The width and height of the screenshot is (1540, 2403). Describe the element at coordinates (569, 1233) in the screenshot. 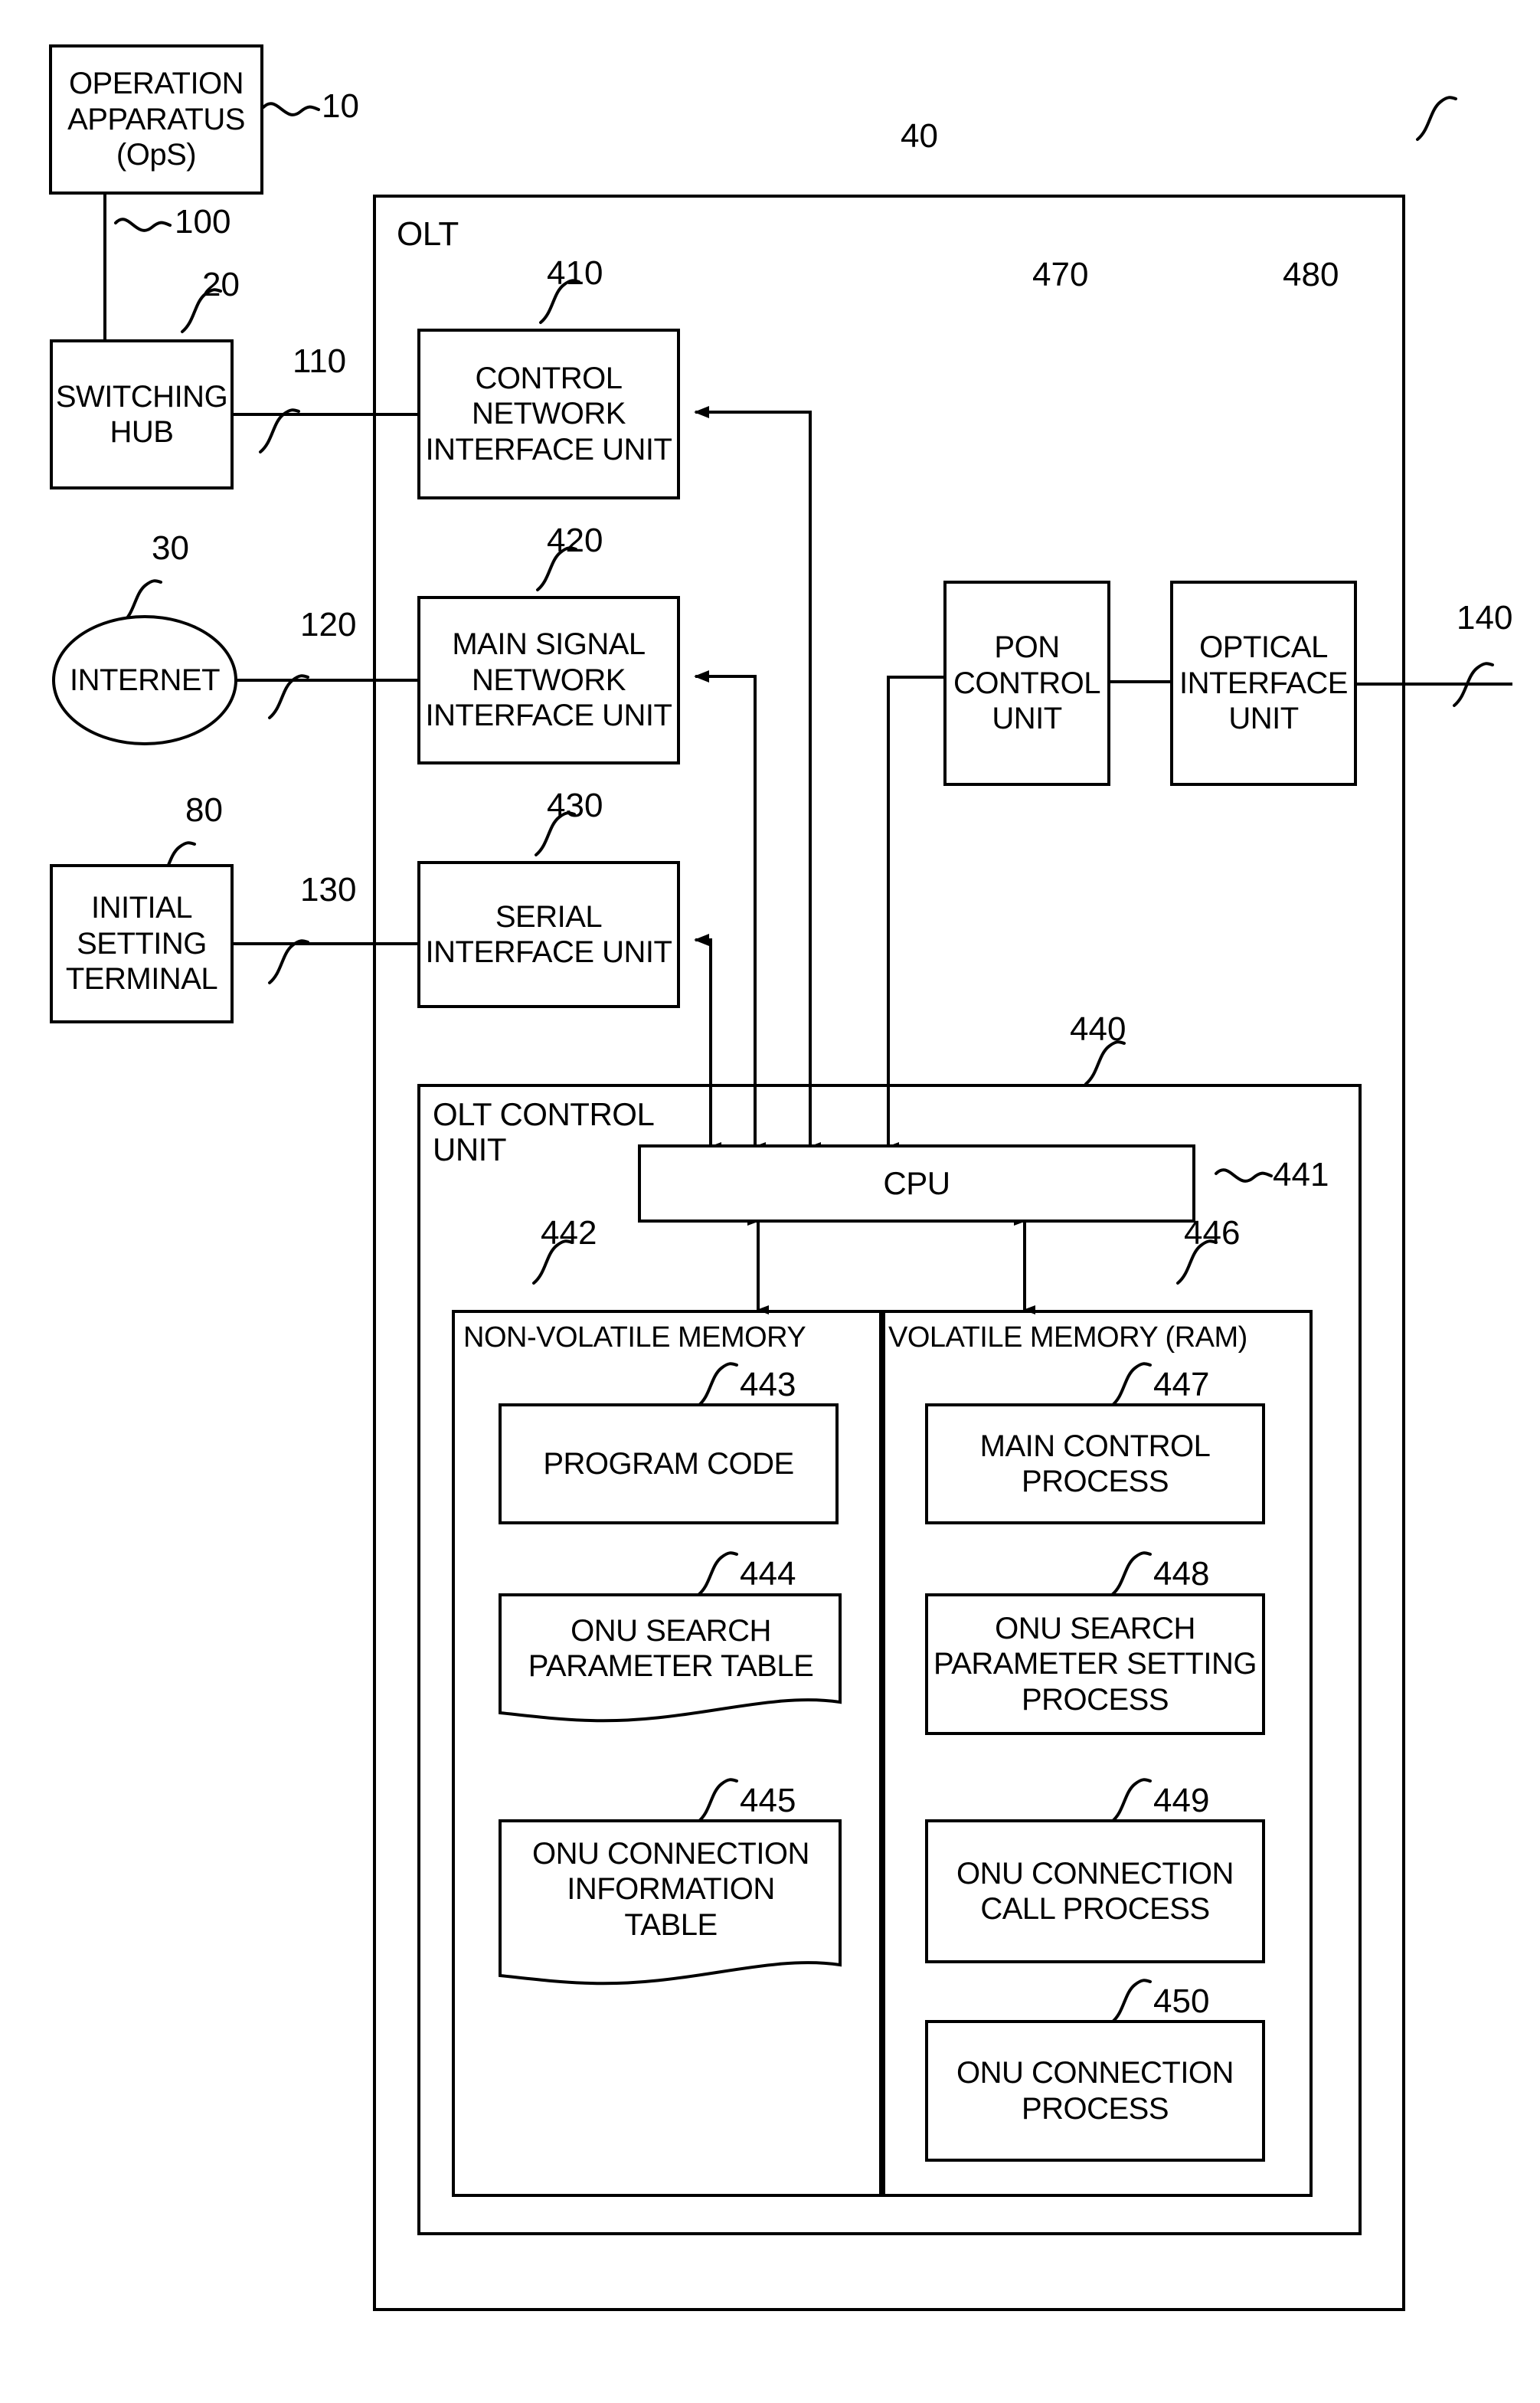

I see `ref-442: 442` at that location.